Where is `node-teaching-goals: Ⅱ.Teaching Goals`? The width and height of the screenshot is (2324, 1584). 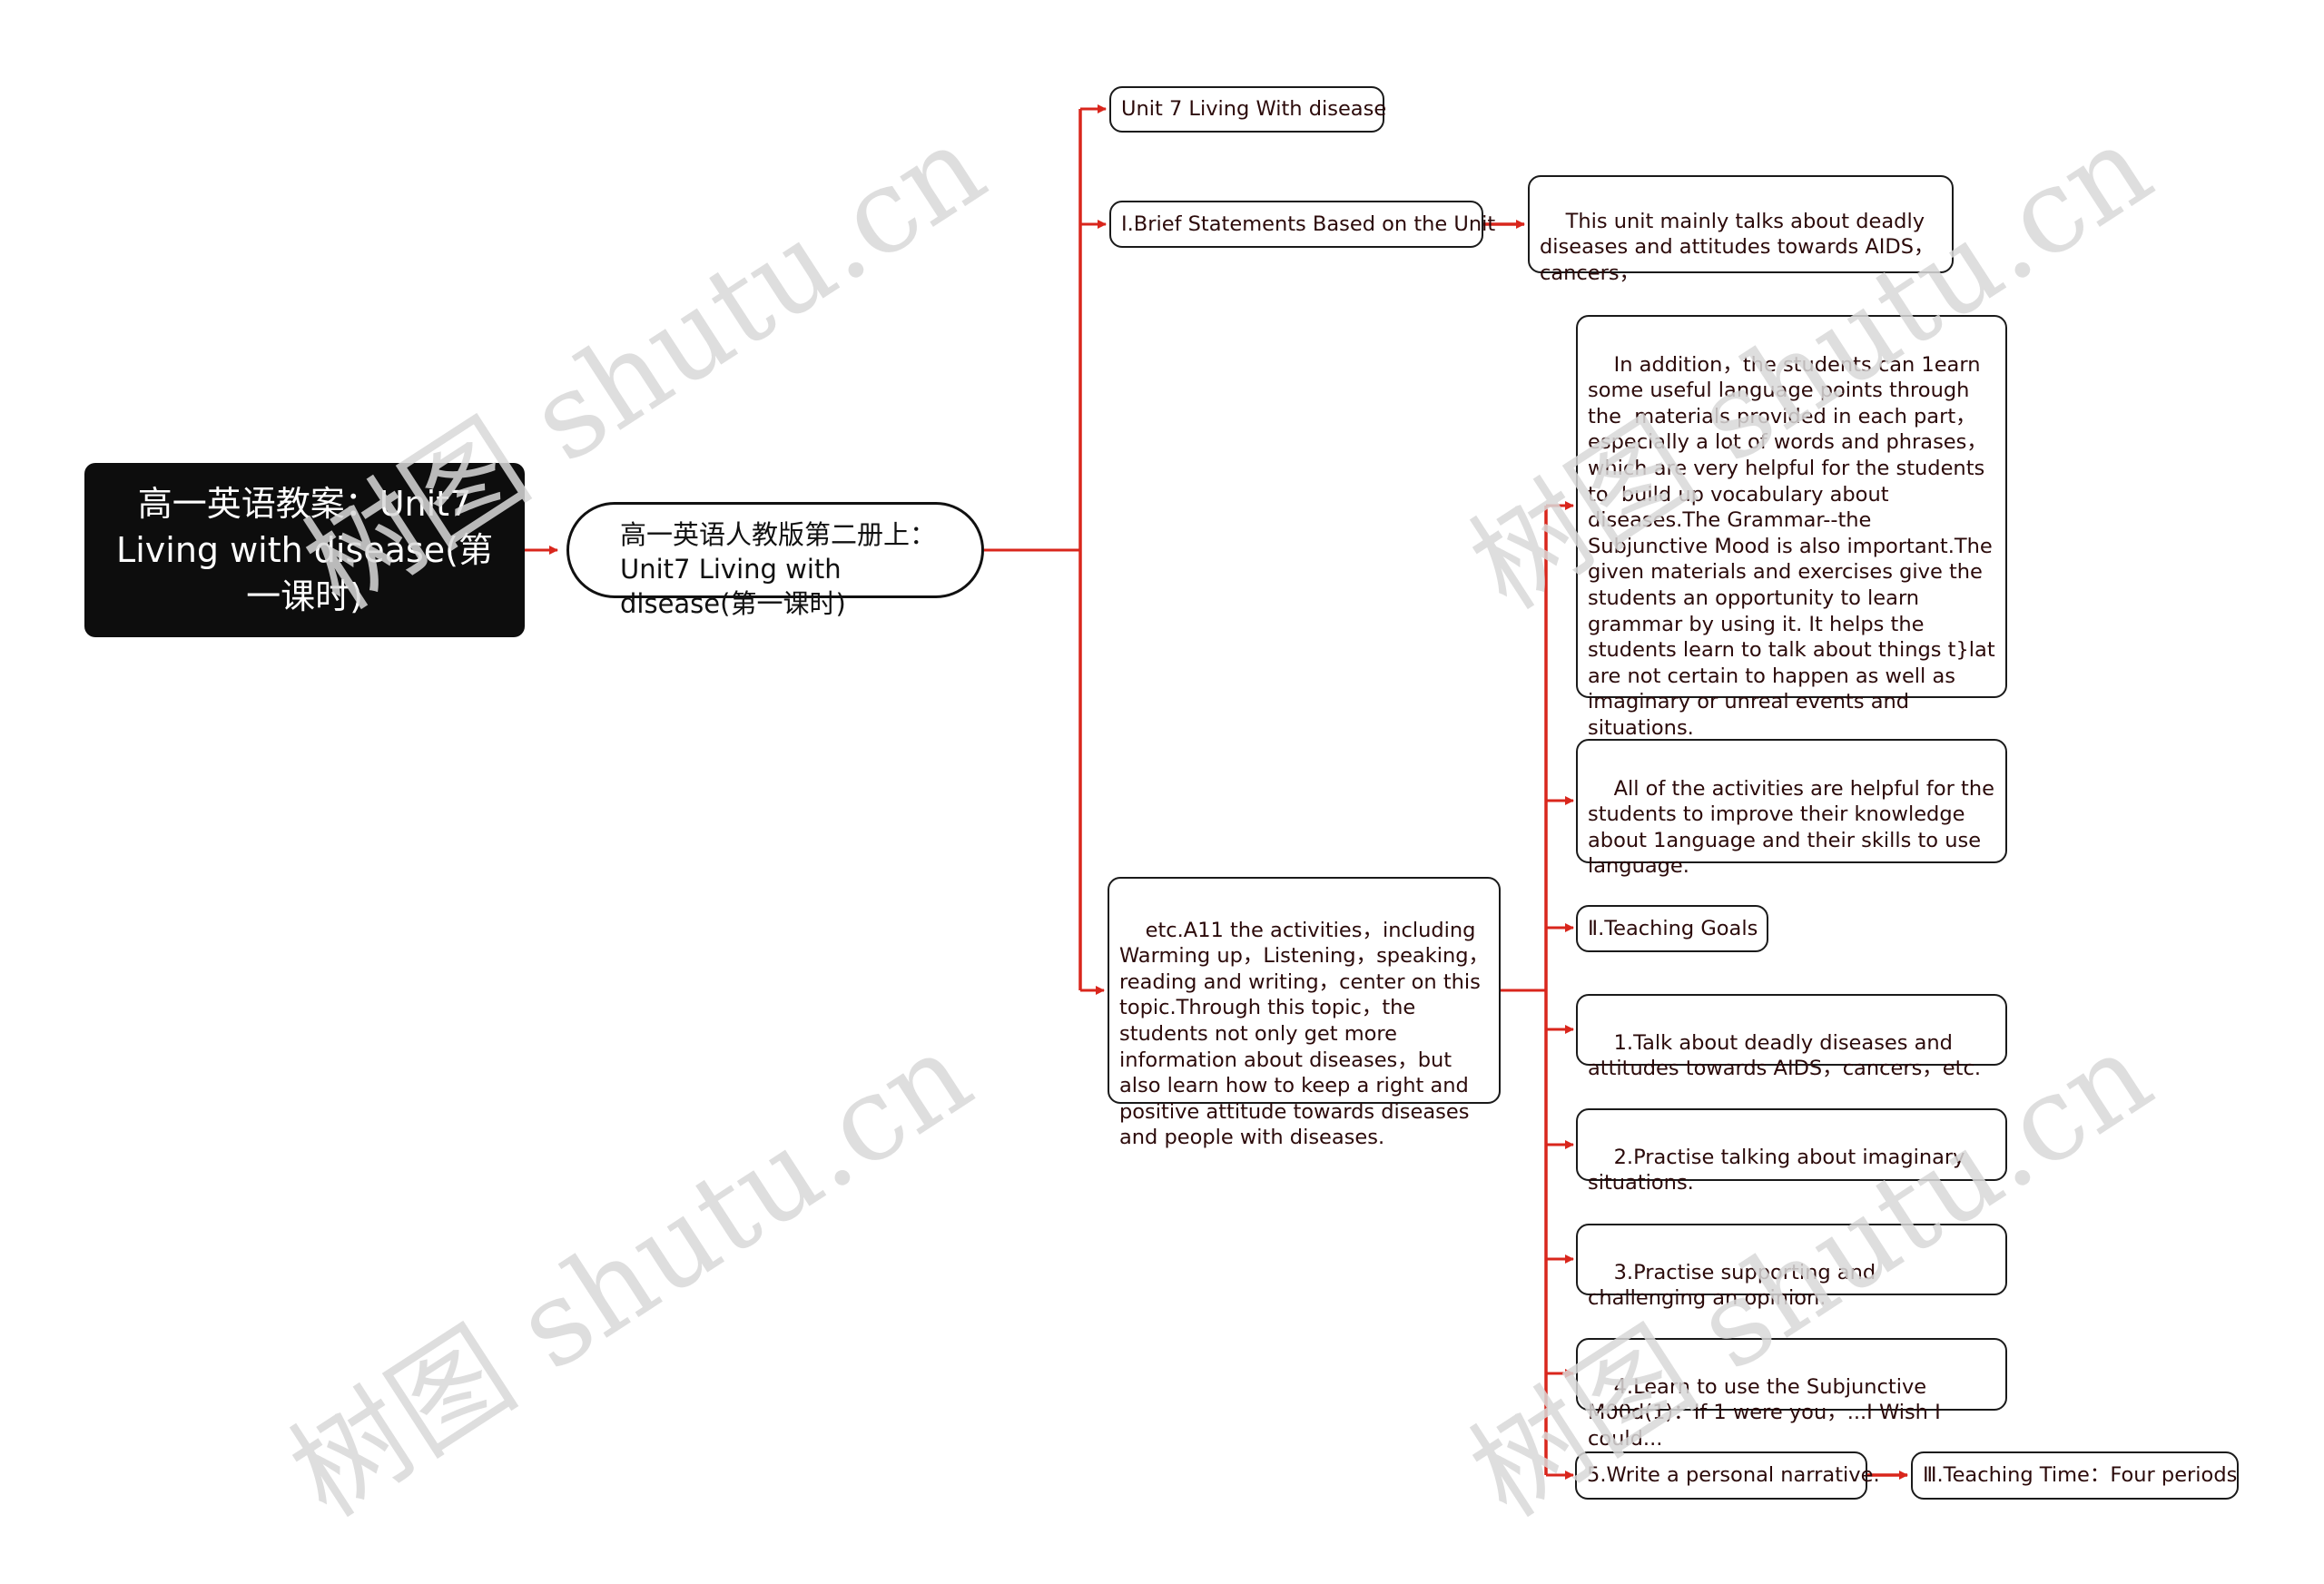 node-teaching-goals: Ⅱ.Teaching Goals is located at coordinates (1672, 928).